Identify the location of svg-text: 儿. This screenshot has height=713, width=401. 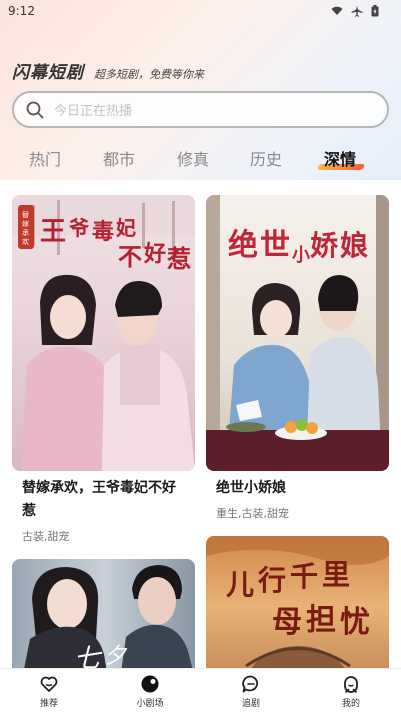
(240, 584).